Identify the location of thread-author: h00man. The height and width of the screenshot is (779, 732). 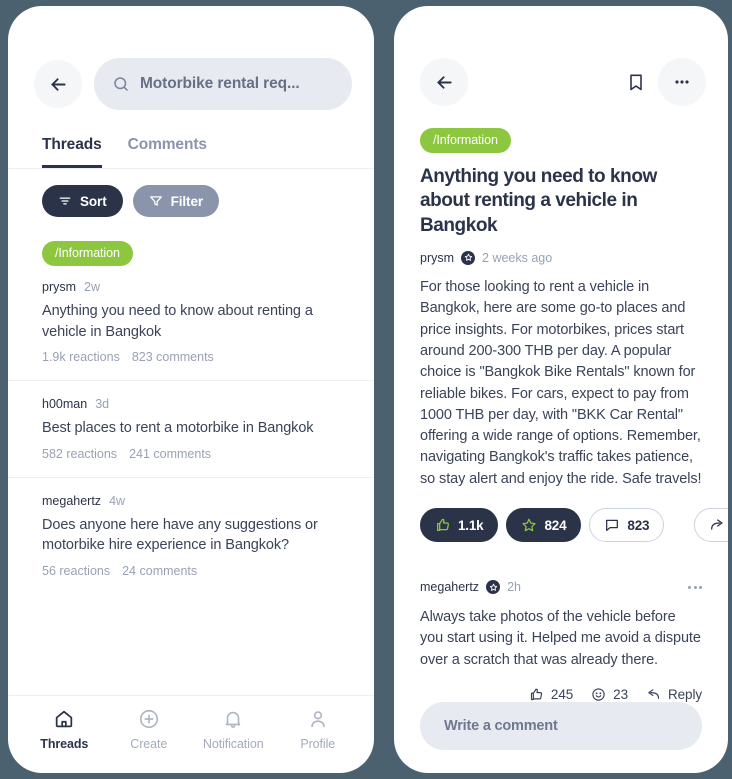
(65, 404).